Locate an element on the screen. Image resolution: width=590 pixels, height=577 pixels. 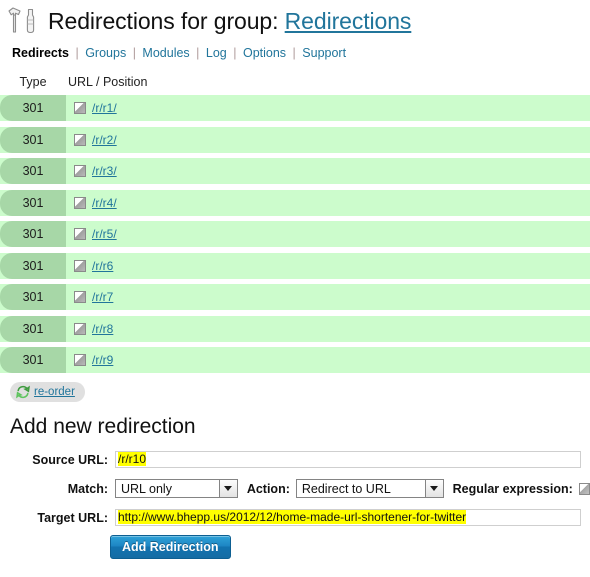
table-row: 301/r/r4/ is located at coordinates (295, 202).